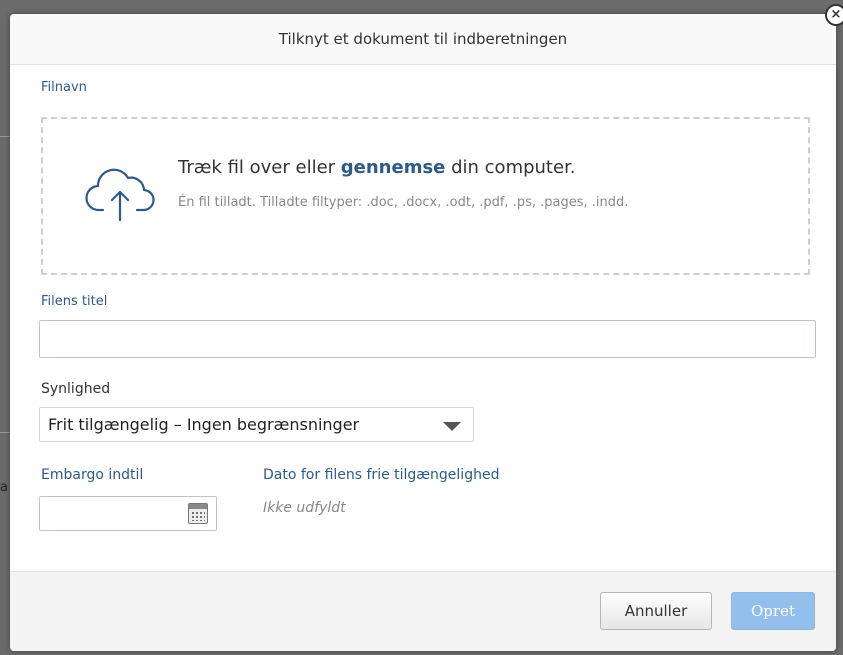 The height and width of the screenshot is (655, 843). Describe the element at coordinates (393, 167) in the screenshot. I see `browse-link: gennemse` at that location.